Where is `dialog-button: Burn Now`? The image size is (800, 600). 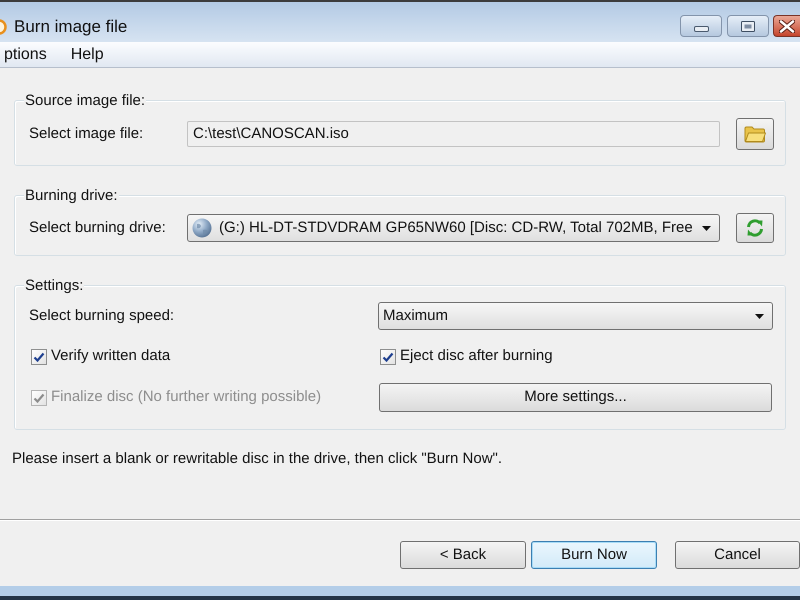 dialog-button: Burn Now is located at coordinates (594, 555).